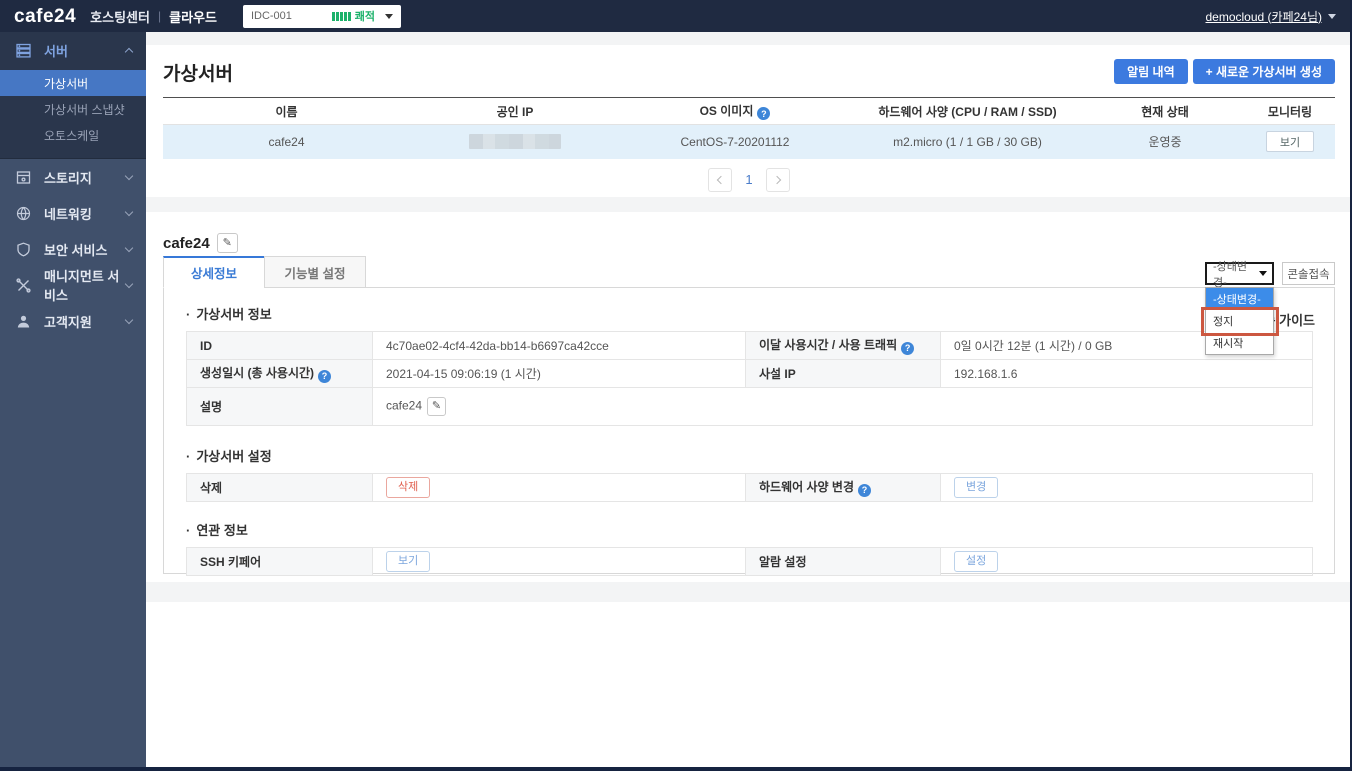  I want to click on col-public-ip: 공인 IP, so click(515, 111).